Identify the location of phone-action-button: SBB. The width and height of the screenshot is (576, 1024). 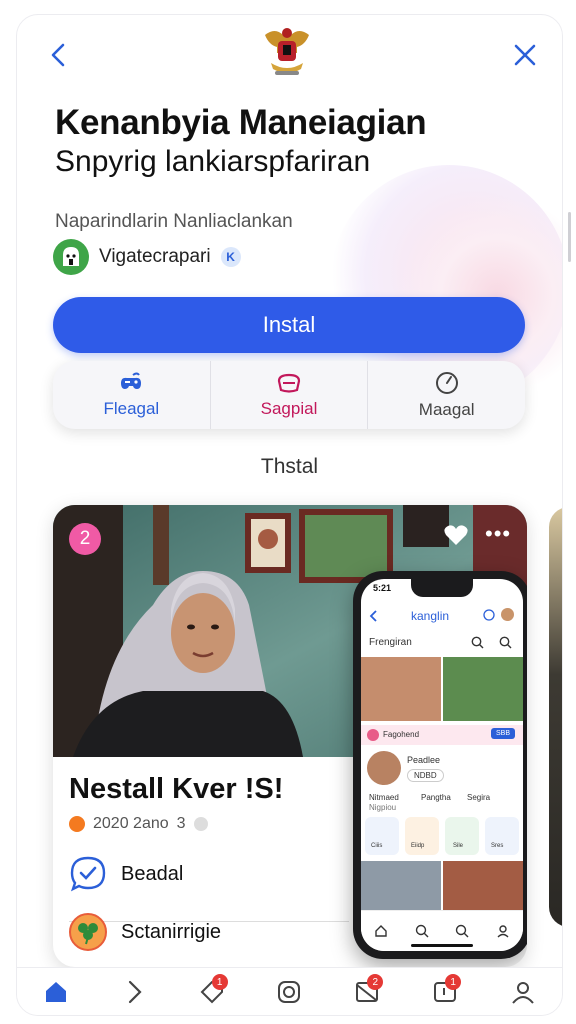
(503, 733).